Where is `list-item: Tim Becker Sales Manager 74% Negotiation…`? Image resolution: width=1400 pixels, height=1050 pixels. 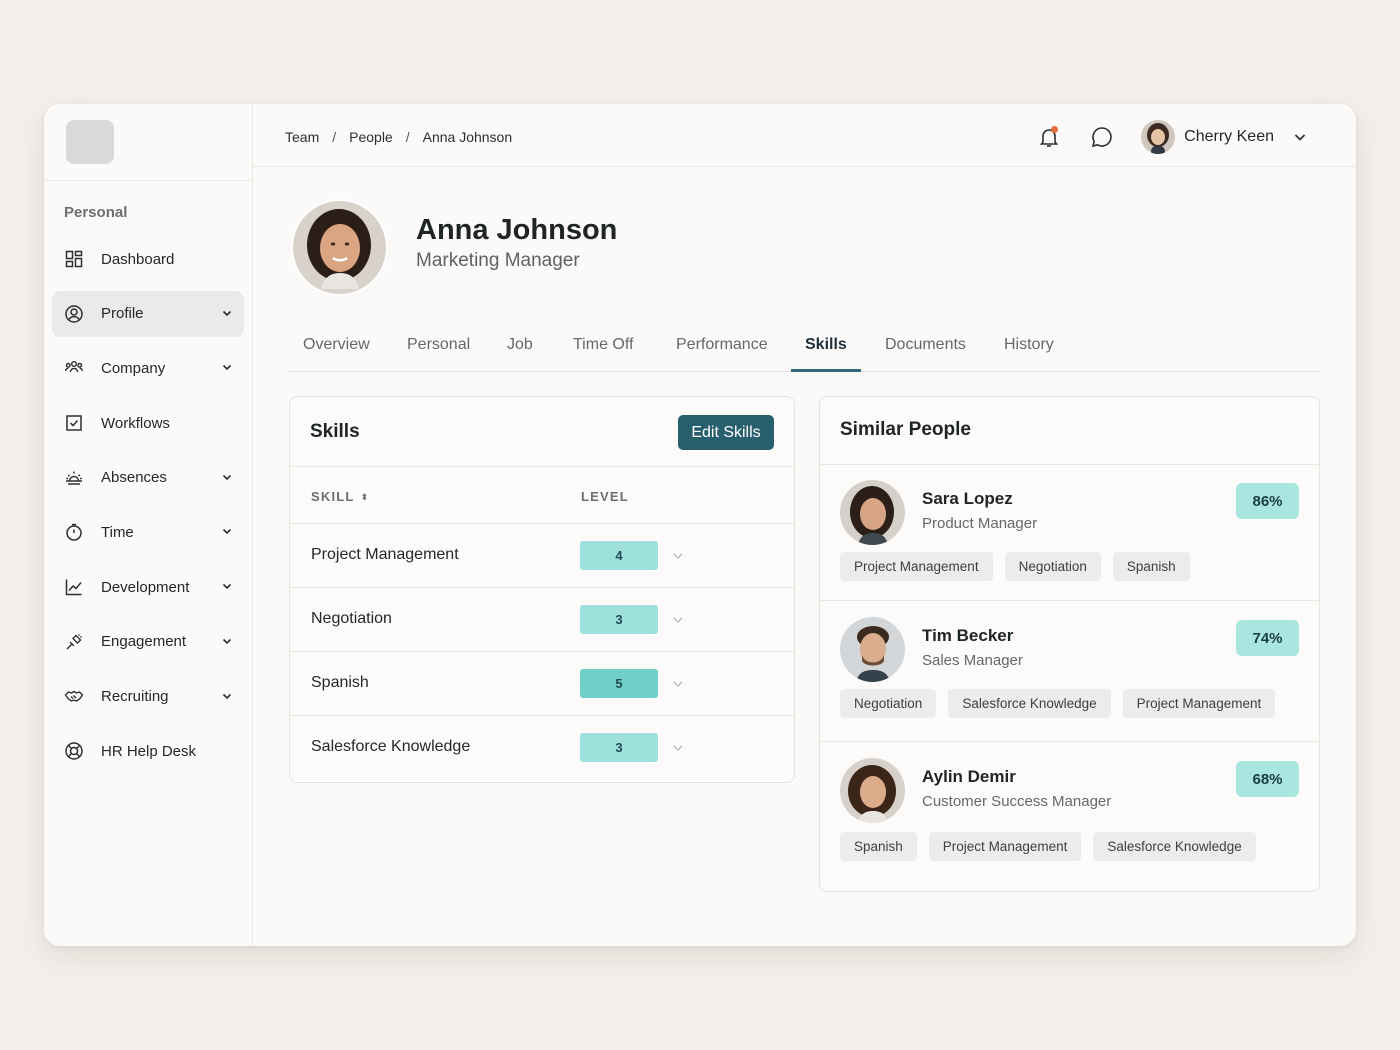 list-item: Tim Becker Sales Manager 74% Negotiation… is located at coordinates (1069, 671).